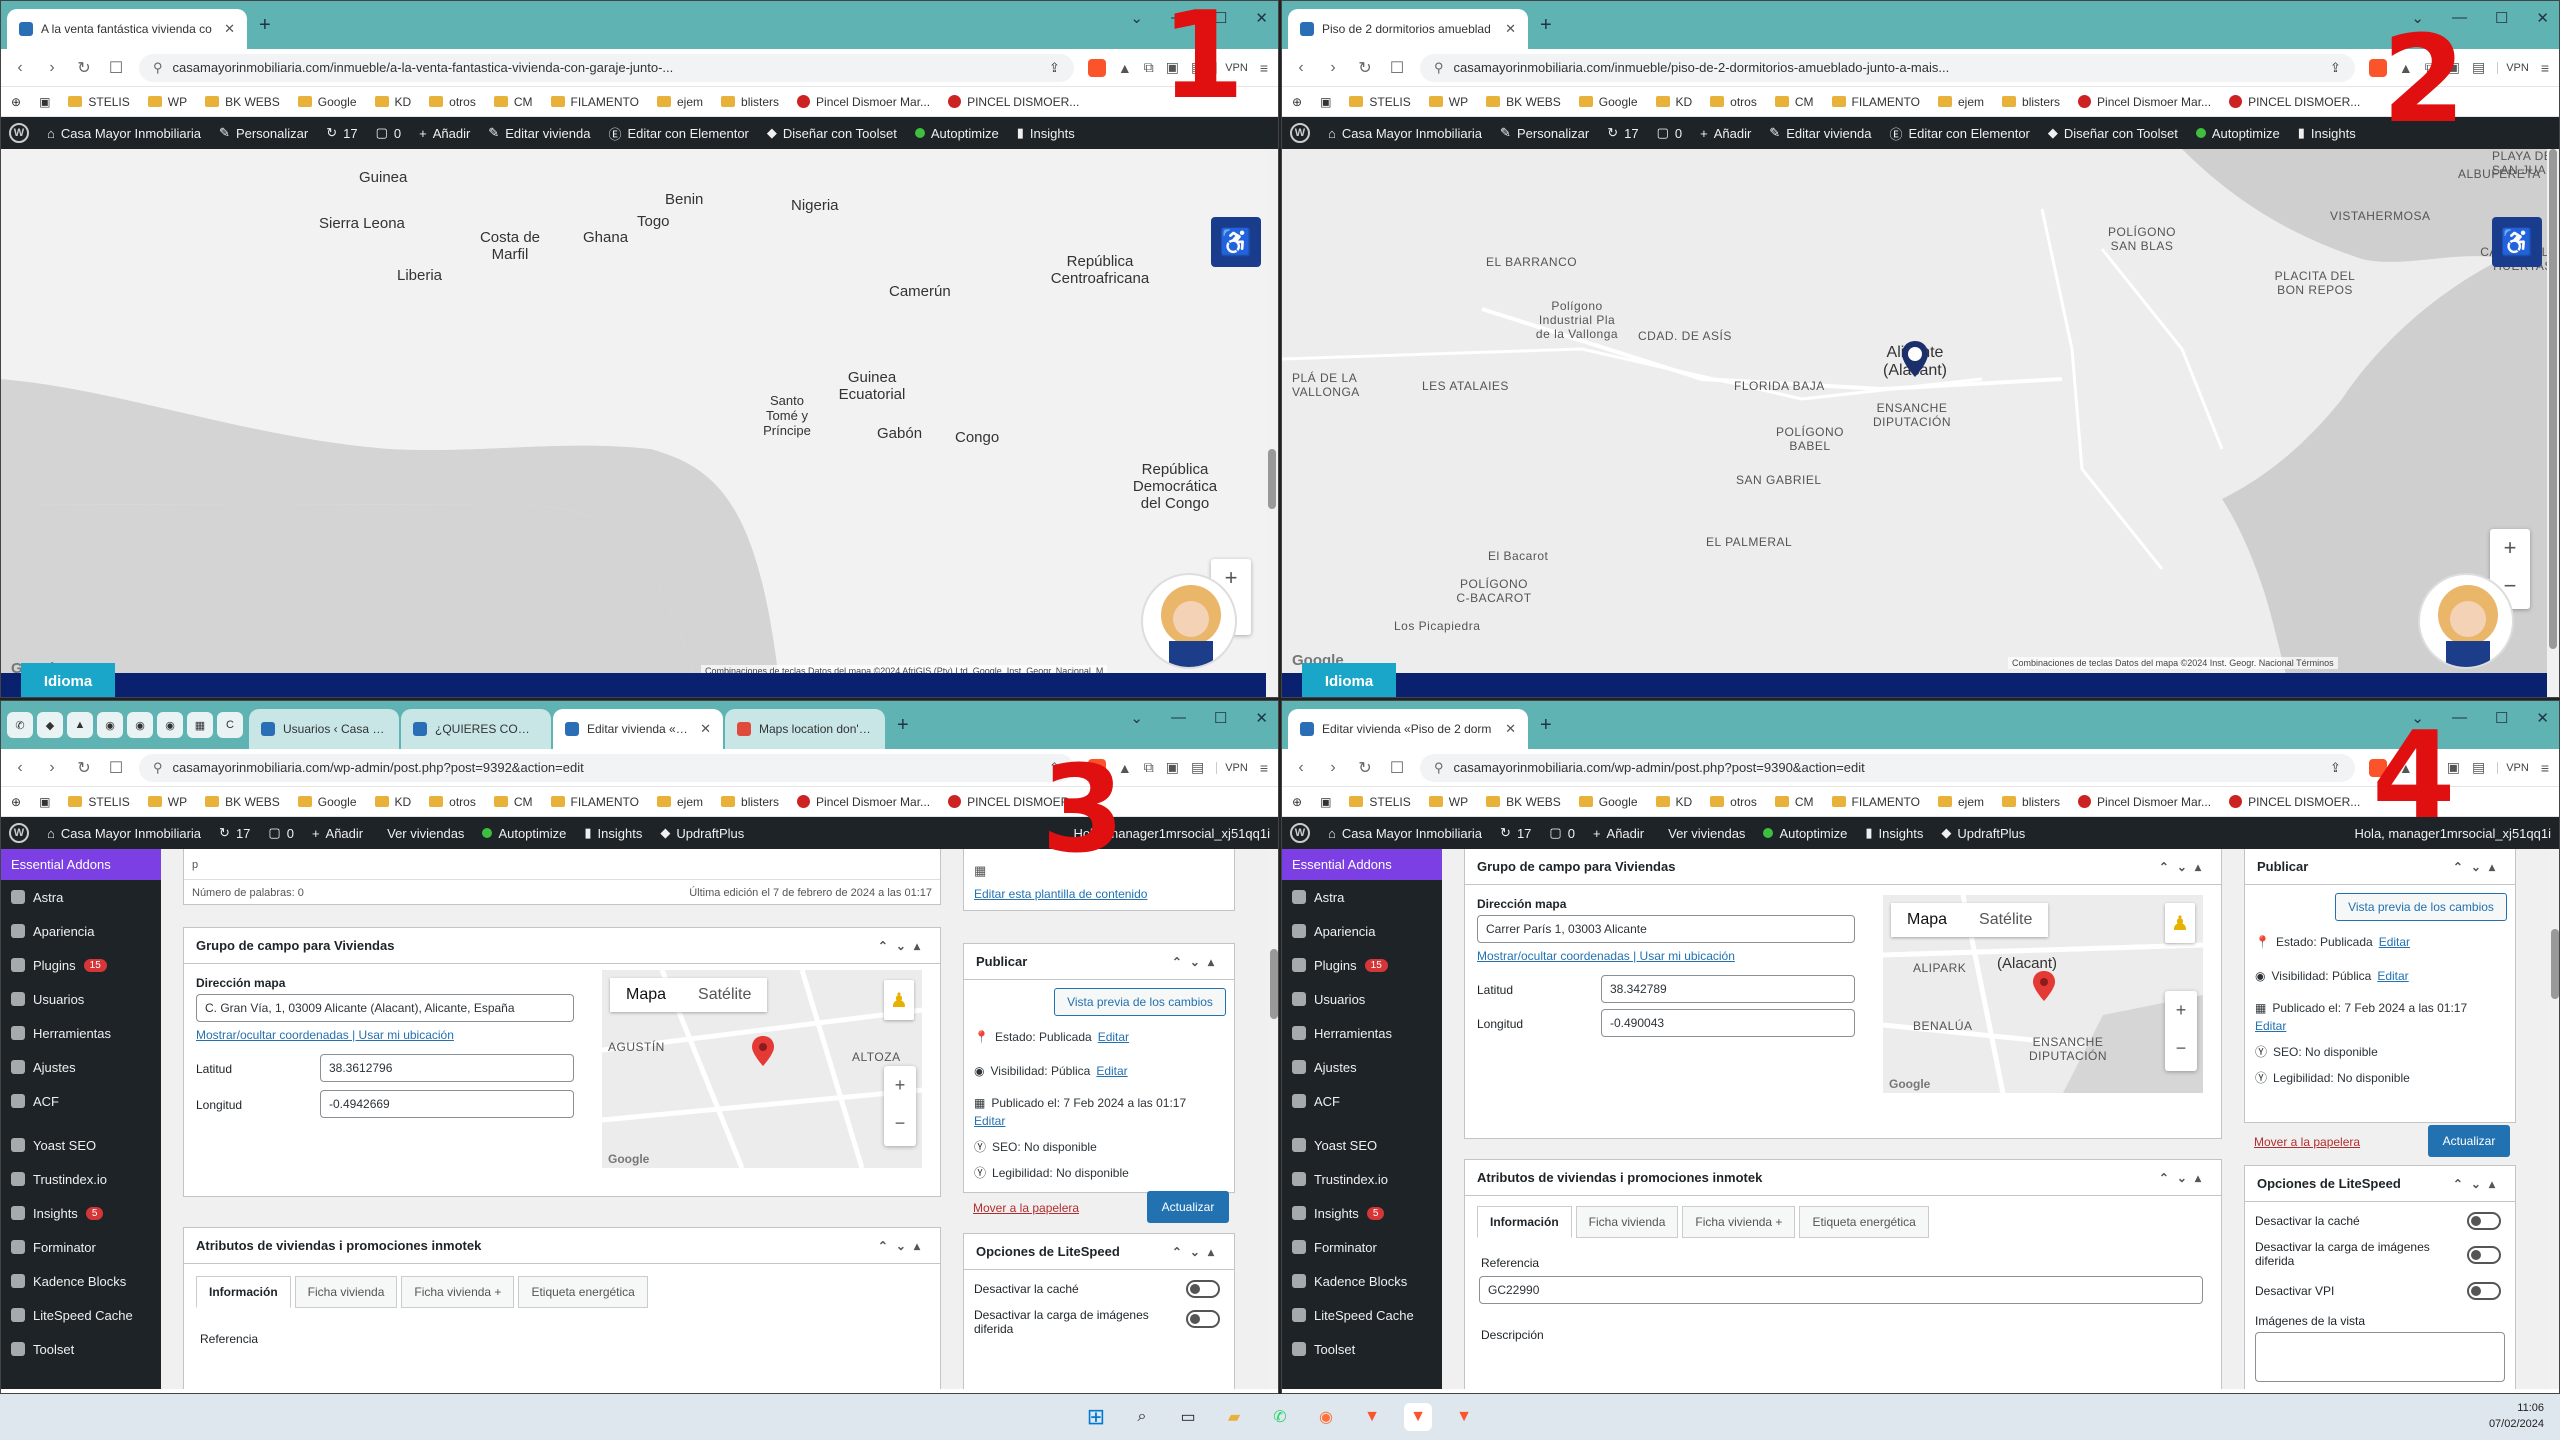 The width and height of the screenshot is (2560, 1440). What do you see at coordinates (1172, 767) in the screenshot?
I see `sidebar-icon: ▣` at bounding box center [1172, 767].